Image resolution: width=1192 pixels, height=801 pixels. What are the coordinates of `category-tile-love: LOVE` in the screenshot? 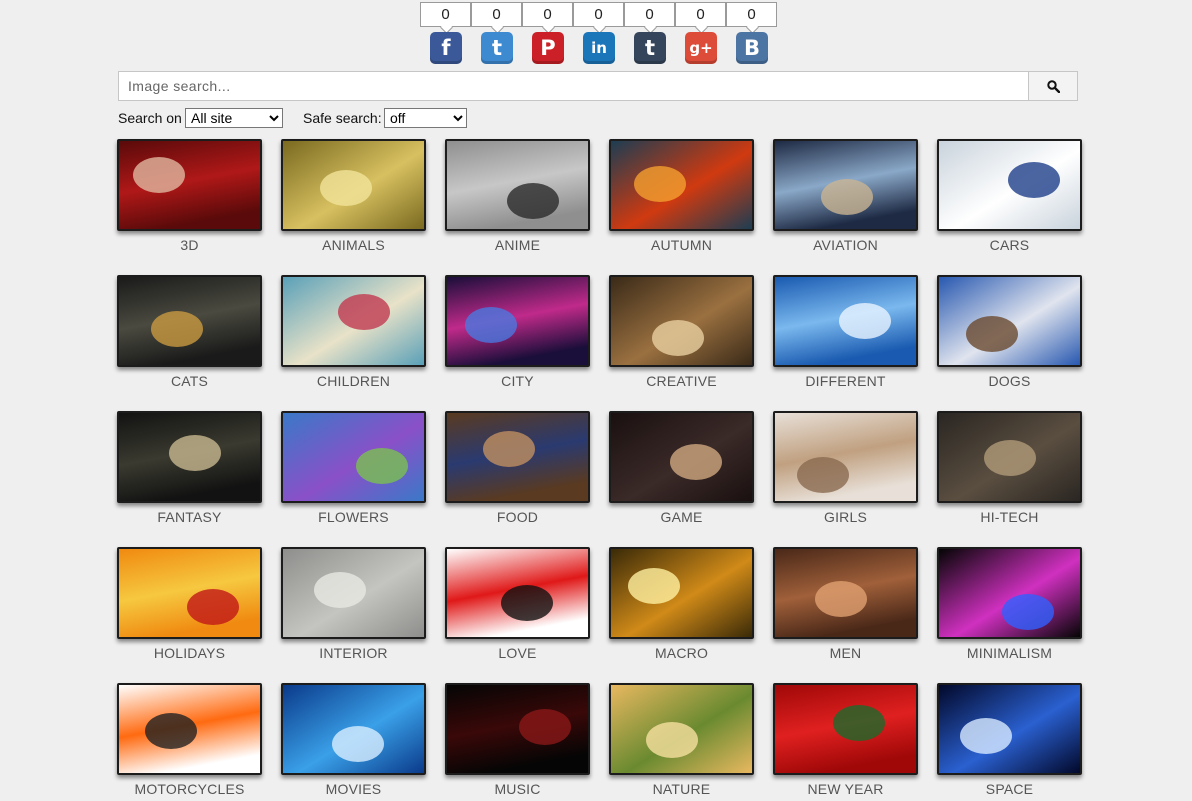 It's located at (517, 606).